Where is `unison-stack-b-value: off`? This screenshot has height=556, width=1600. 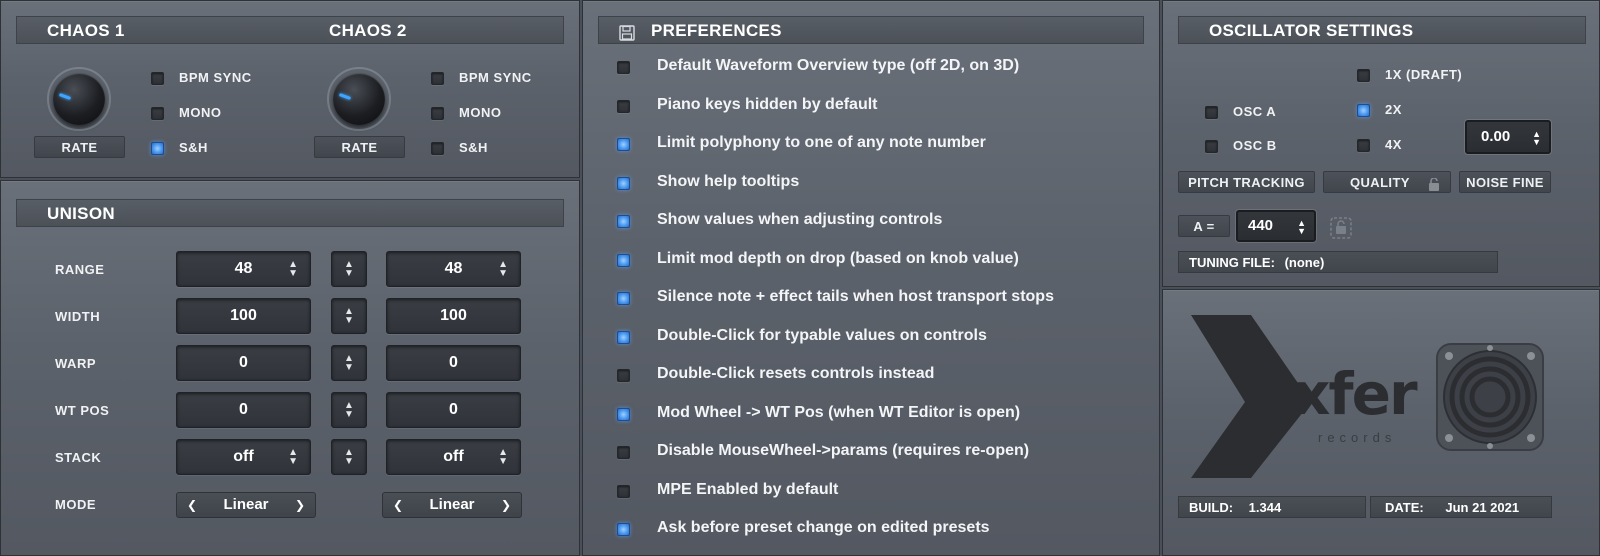
unison-stack-b-value: off is located at coordinates (453, 456).